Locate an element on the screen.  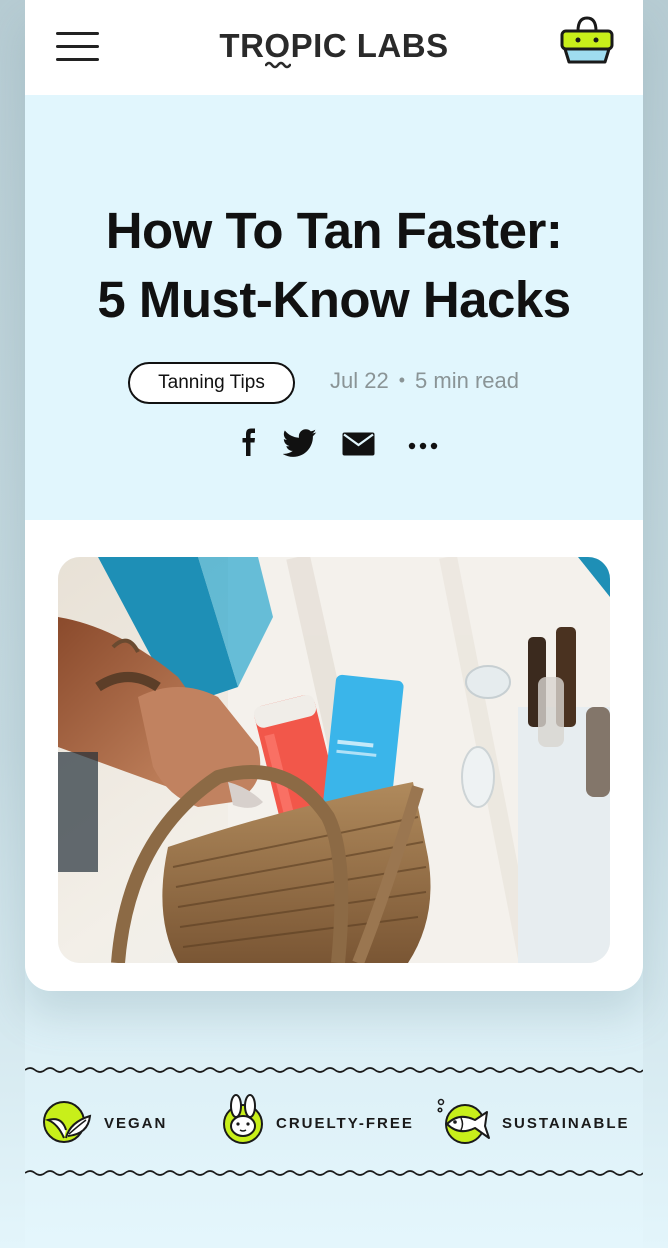
shopping-basket-icon is located at coordinates (587, 40).